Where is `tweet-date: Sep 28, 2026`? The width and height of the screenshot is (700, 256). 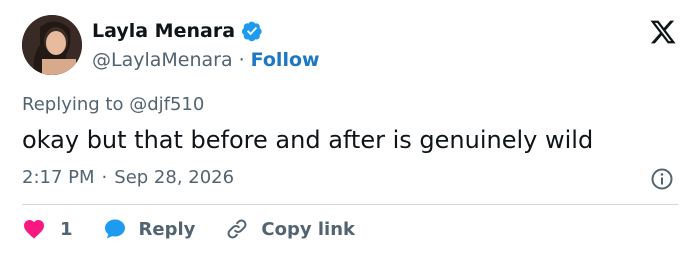 tweet-date: Sep 28, 2026 is located at coordinates (174, 178).